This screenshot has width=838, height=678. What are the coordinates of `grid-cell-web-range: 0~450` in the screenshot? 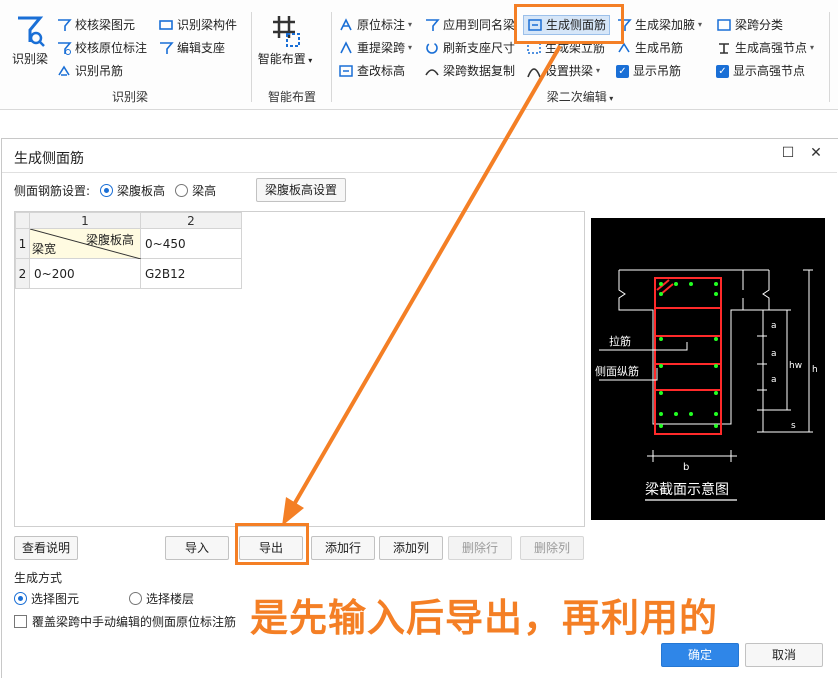 It's located at (191, 243).